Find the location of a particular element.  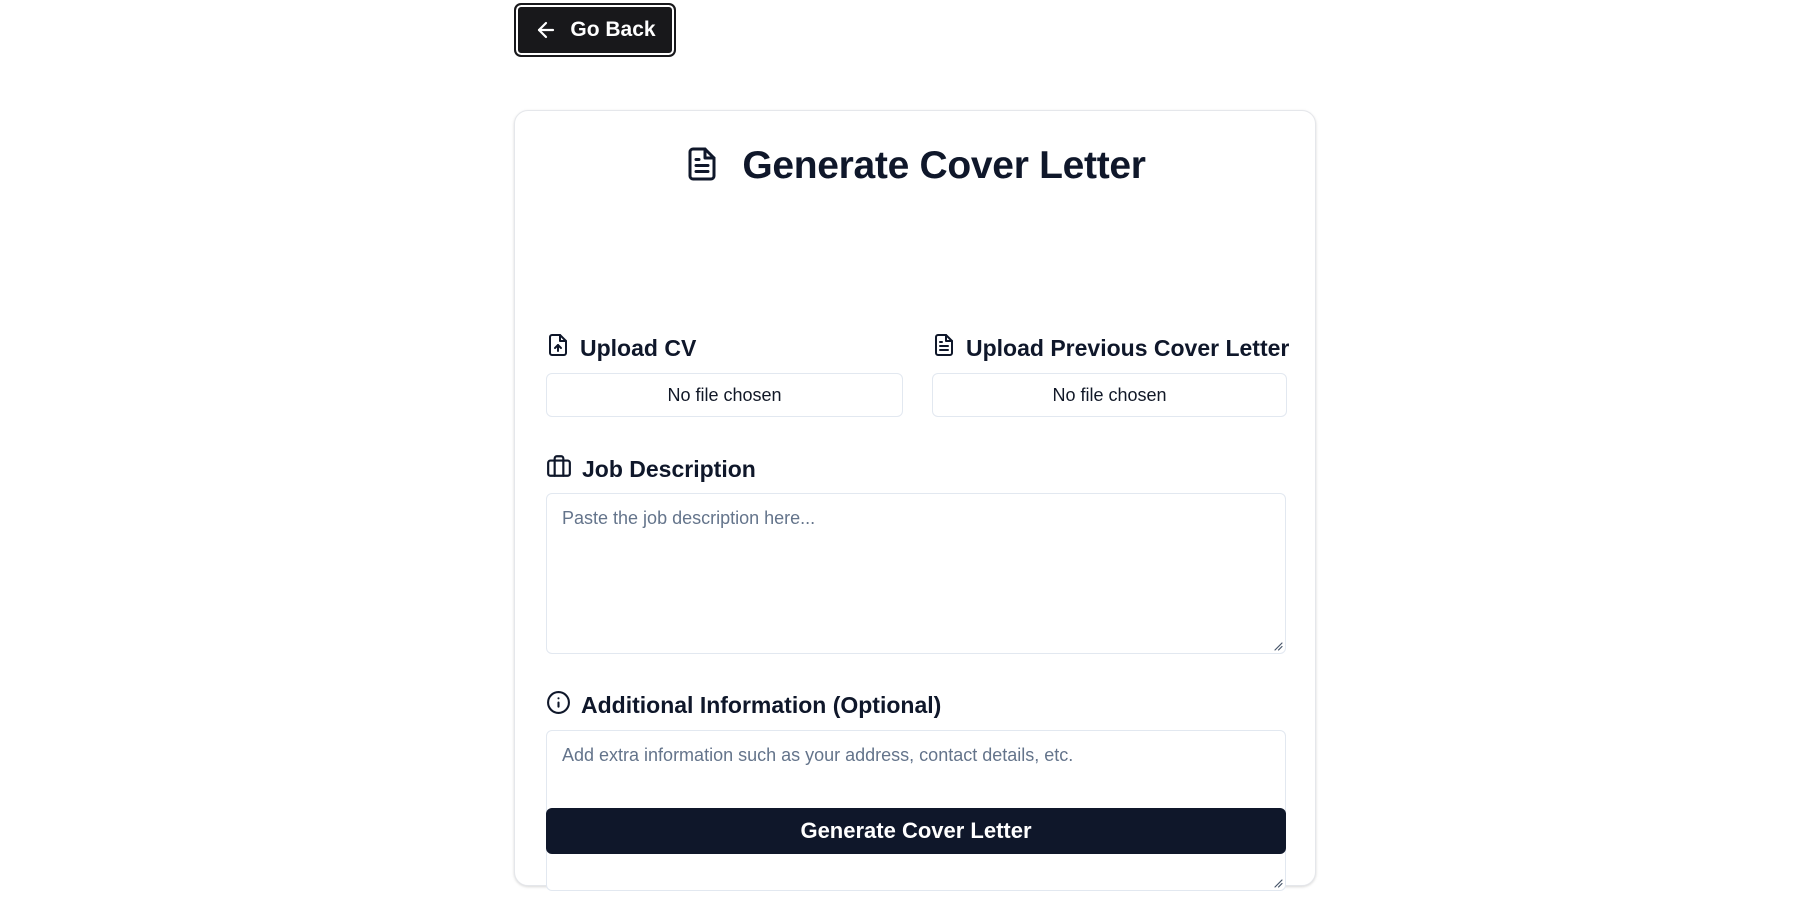

upload-previous-status: No file chosen is located at coordinates (1109, 394).